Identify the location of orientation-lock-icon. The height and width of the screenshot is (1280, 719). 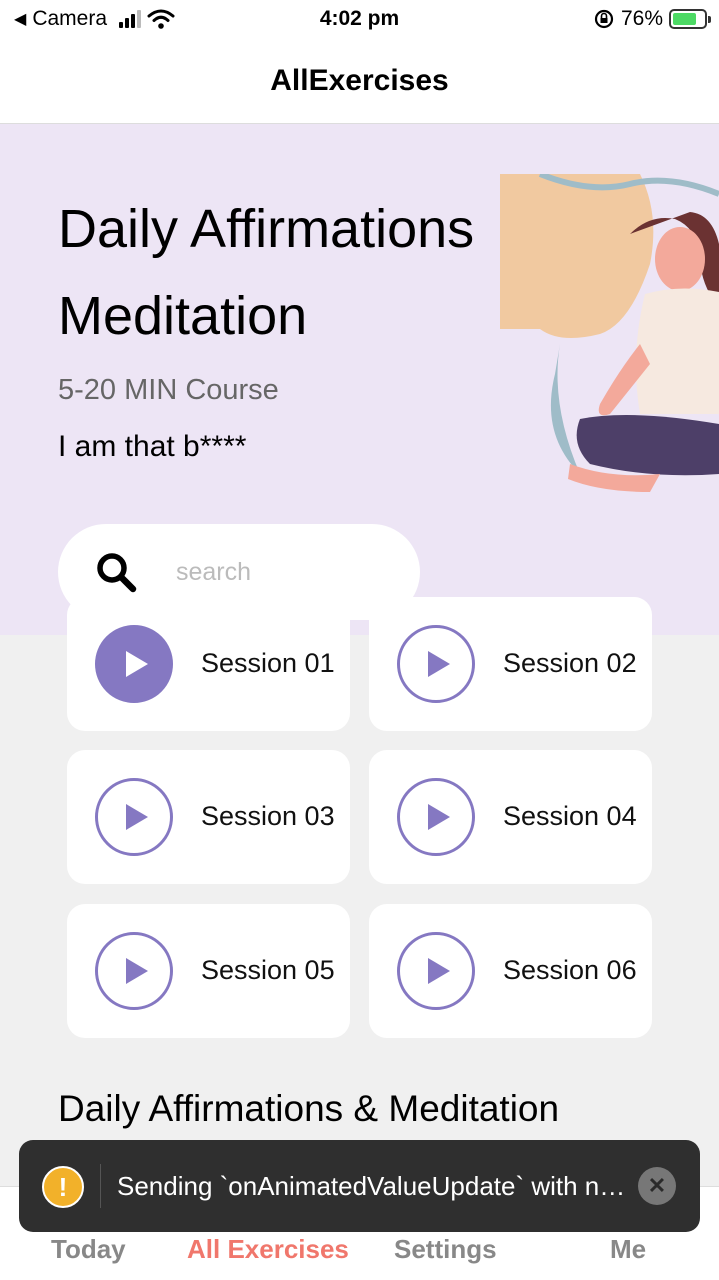
(604, 19).